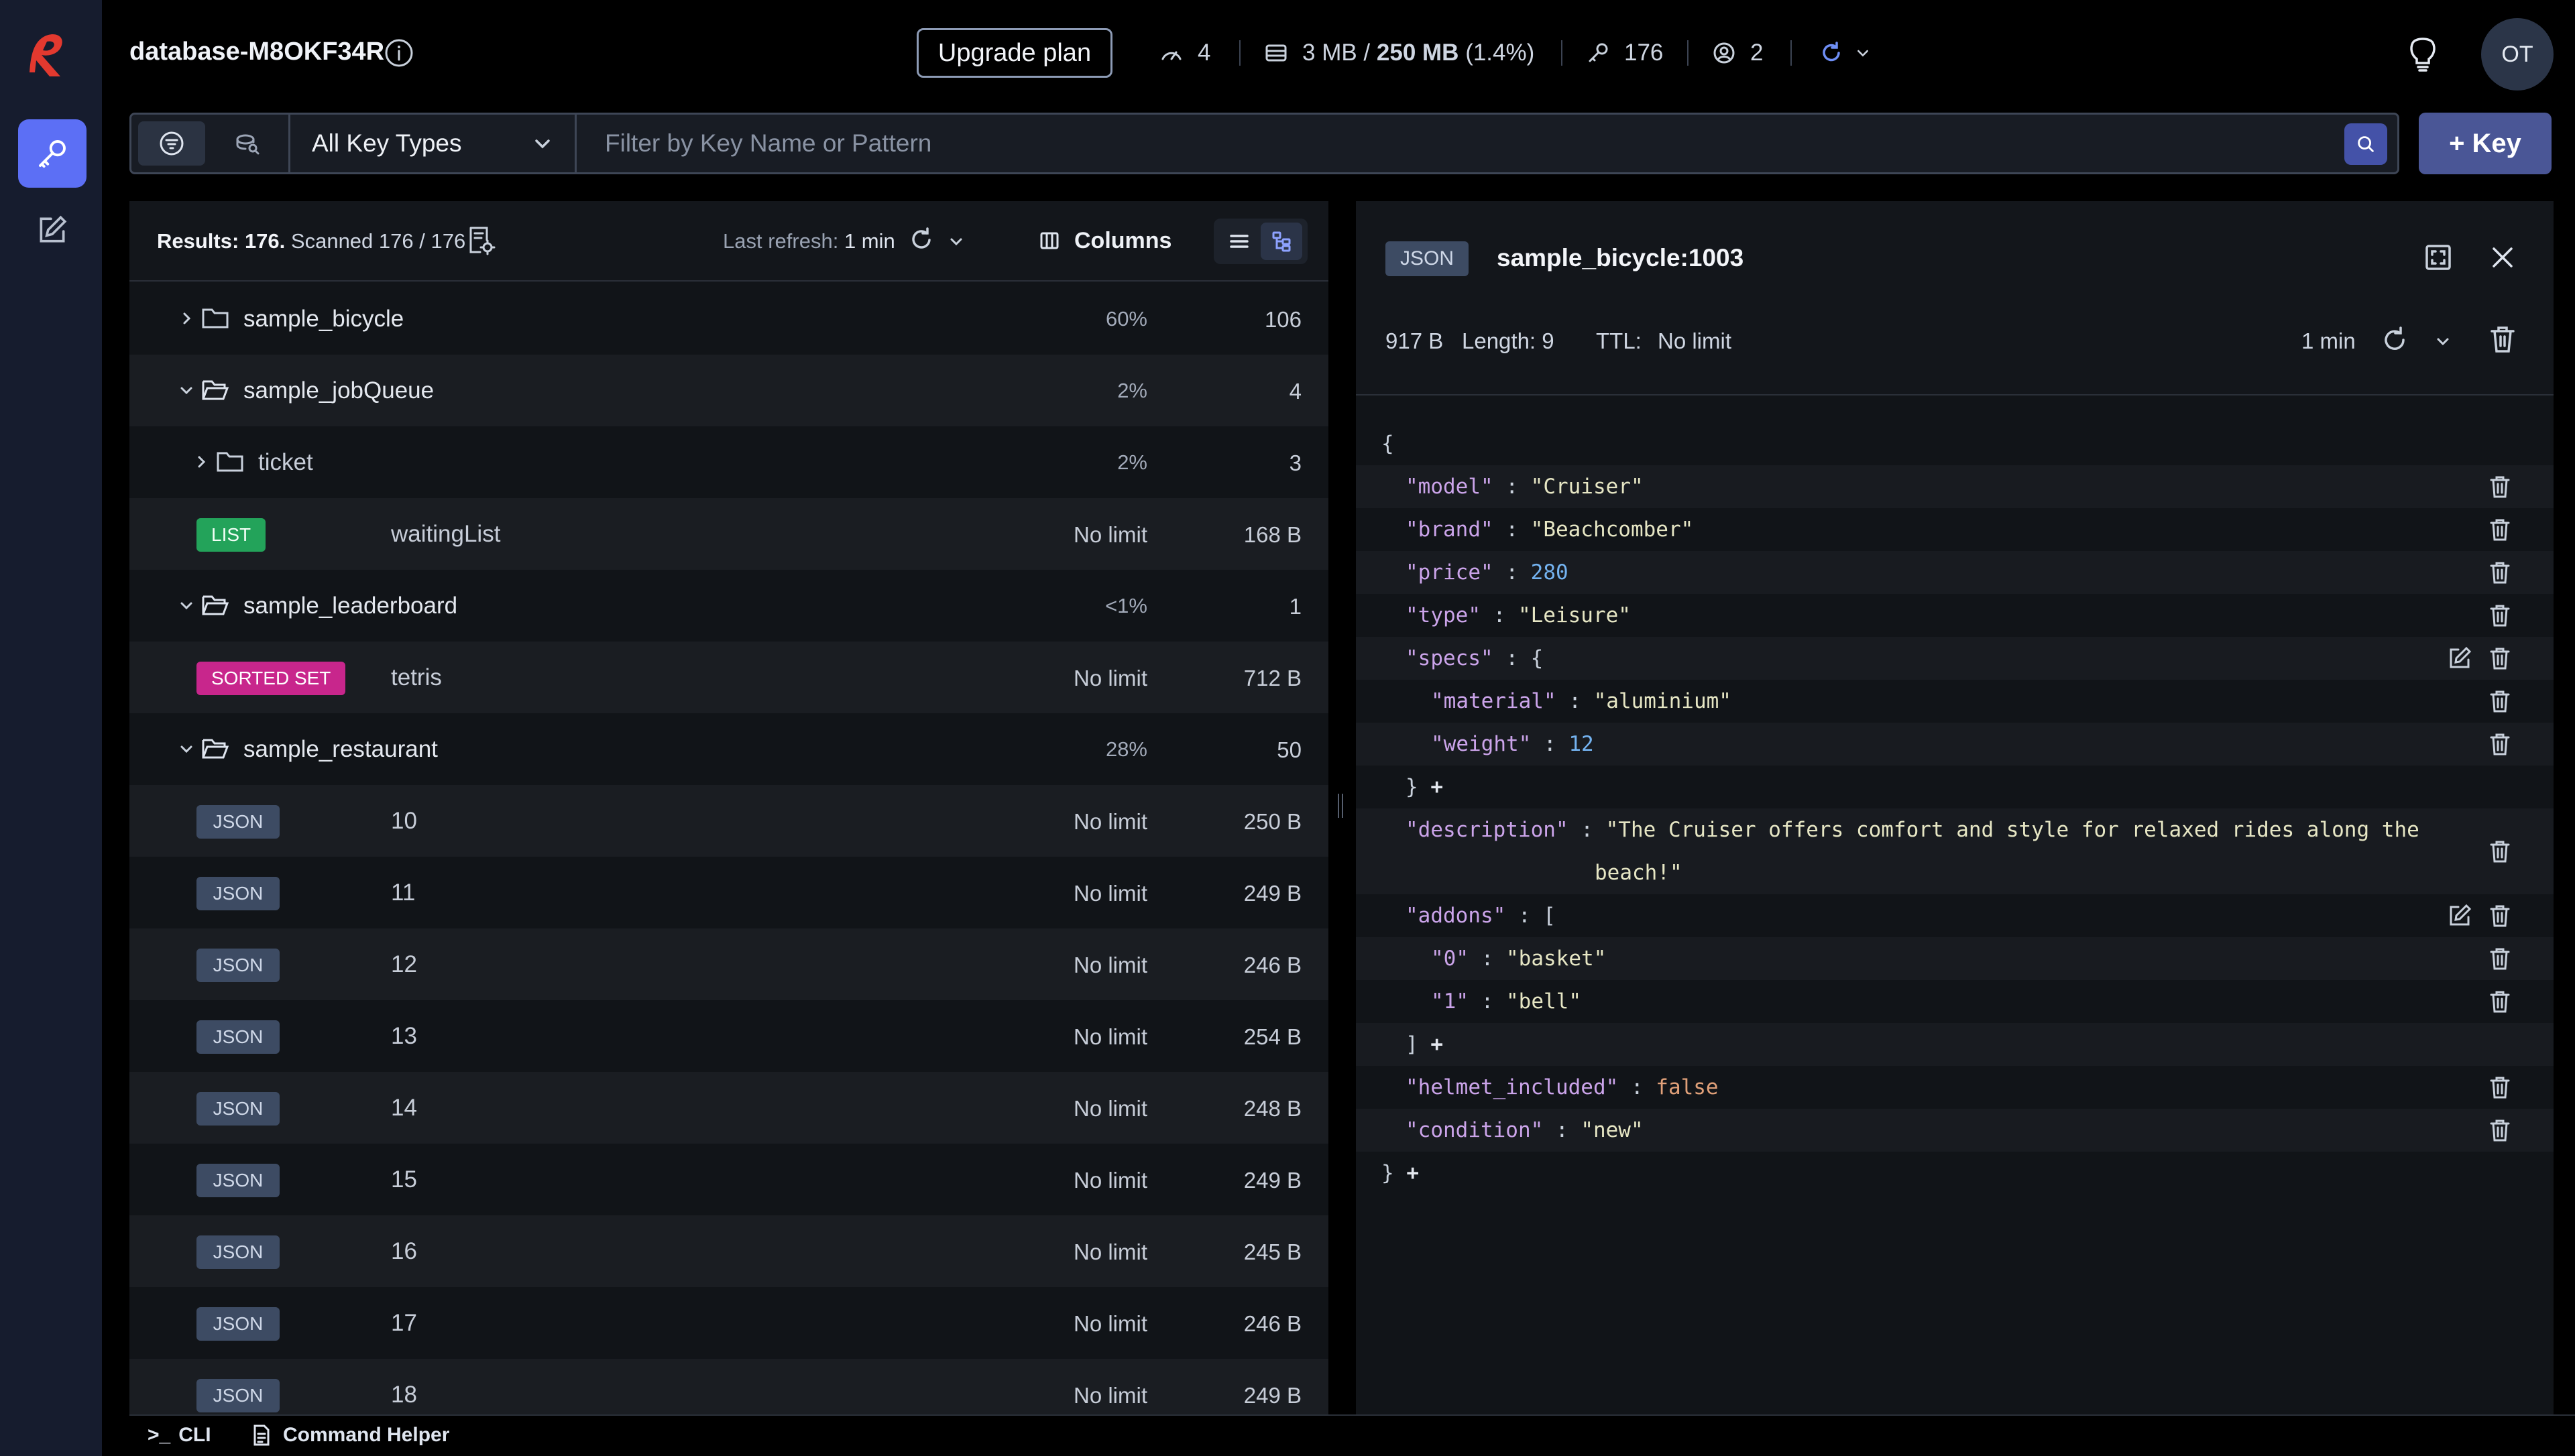 Image resolution: width=2575 pixels, height=1456 pixels. What do you see at coordinates (179, 1435) in the screenshot?
I see `cli-button: >_ CLI` at bounding box center [179, 1435].